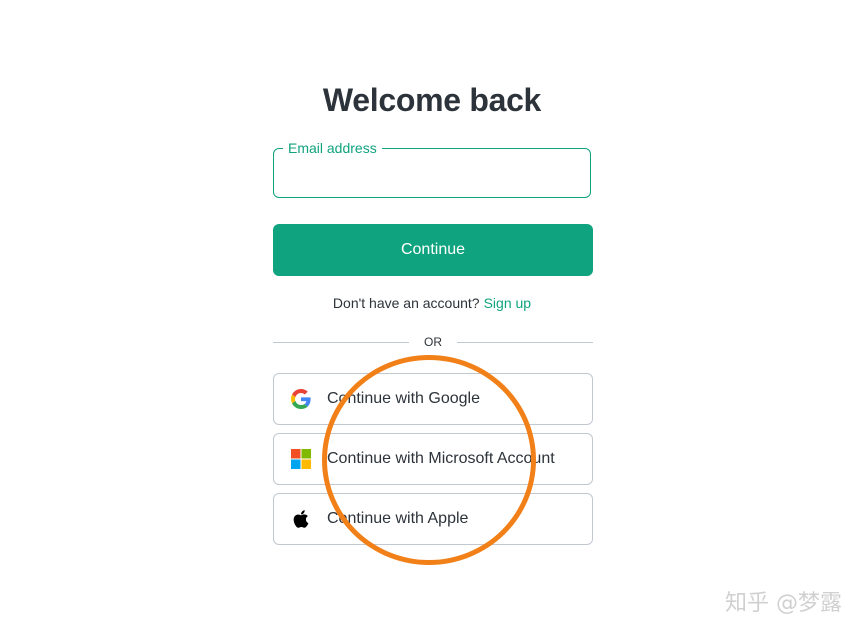  Describe the element at coordinates (432, 100) in the screenshot. I see `page-title: Welcome back` at that location.